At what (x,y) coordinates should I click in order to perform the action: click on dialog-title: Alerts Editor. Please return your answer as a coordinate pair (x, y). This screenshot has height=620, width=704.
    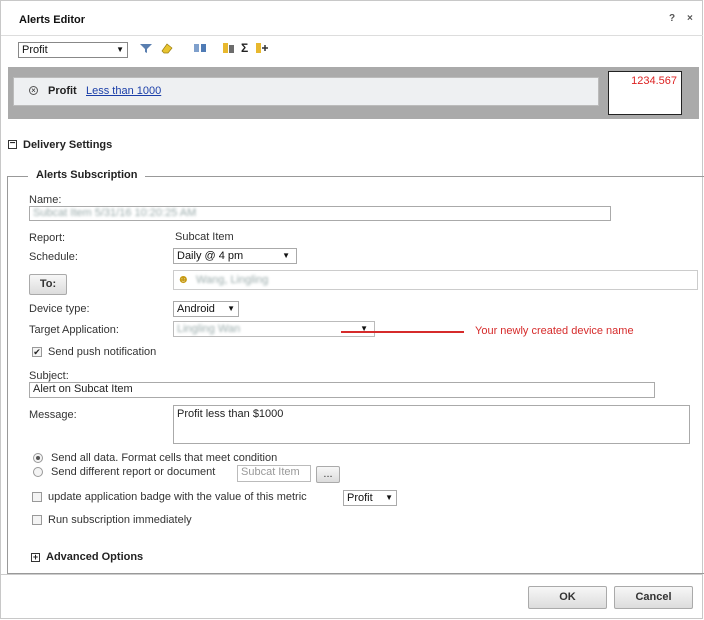
    Looking at the image, I should click on (52, 20).